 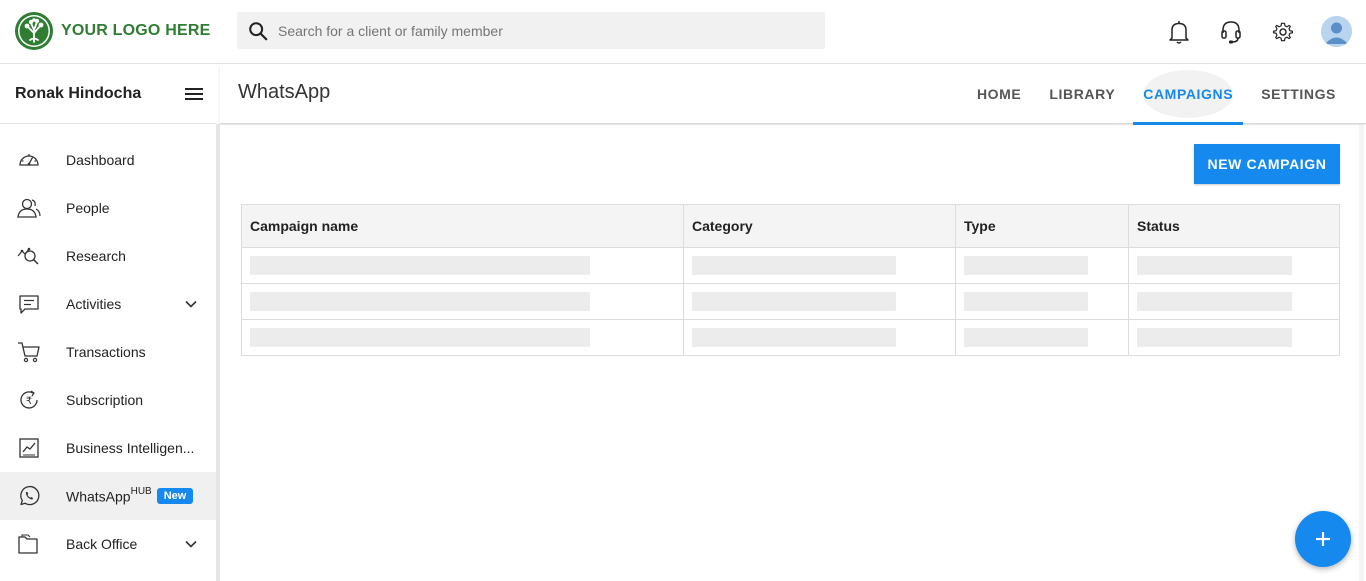 I want to click on sidebar-item-whatsapp: WhatsAppHUB New, so click(x=108, y=496).